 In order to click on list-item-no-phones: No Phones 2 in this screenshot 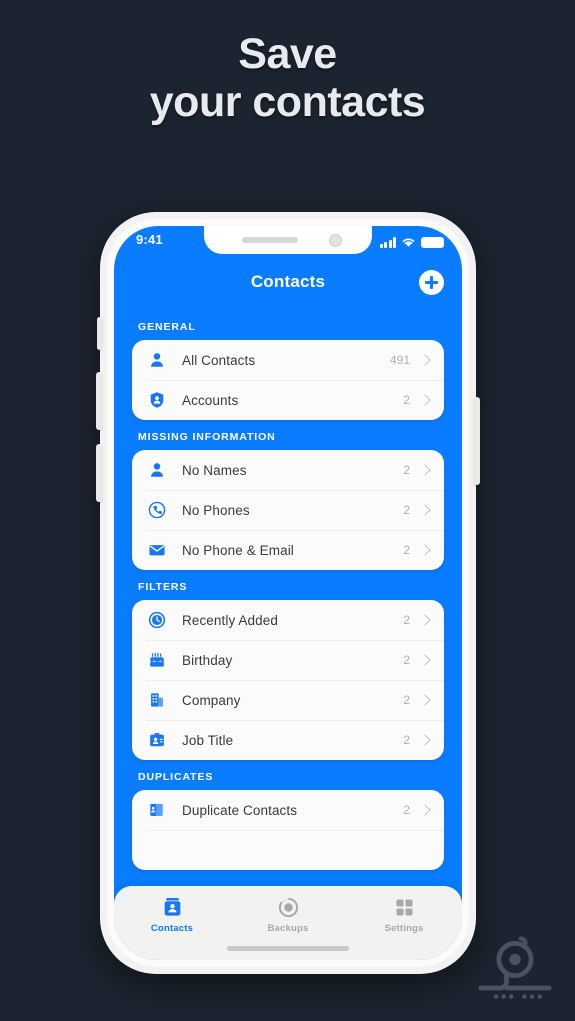, I will do `click(288, 510)`.